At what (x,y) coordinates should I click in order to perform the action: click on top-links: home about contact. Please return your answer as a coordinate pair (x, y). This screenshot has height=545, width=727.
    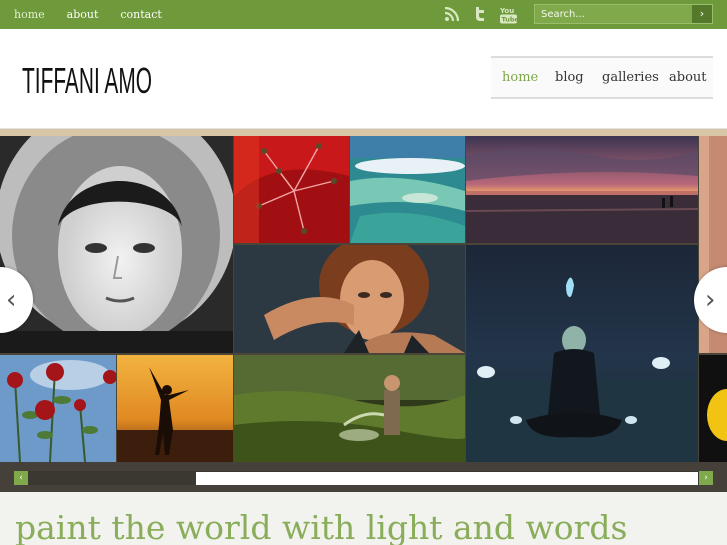
    Looking at the image, I should click on (99, 14).